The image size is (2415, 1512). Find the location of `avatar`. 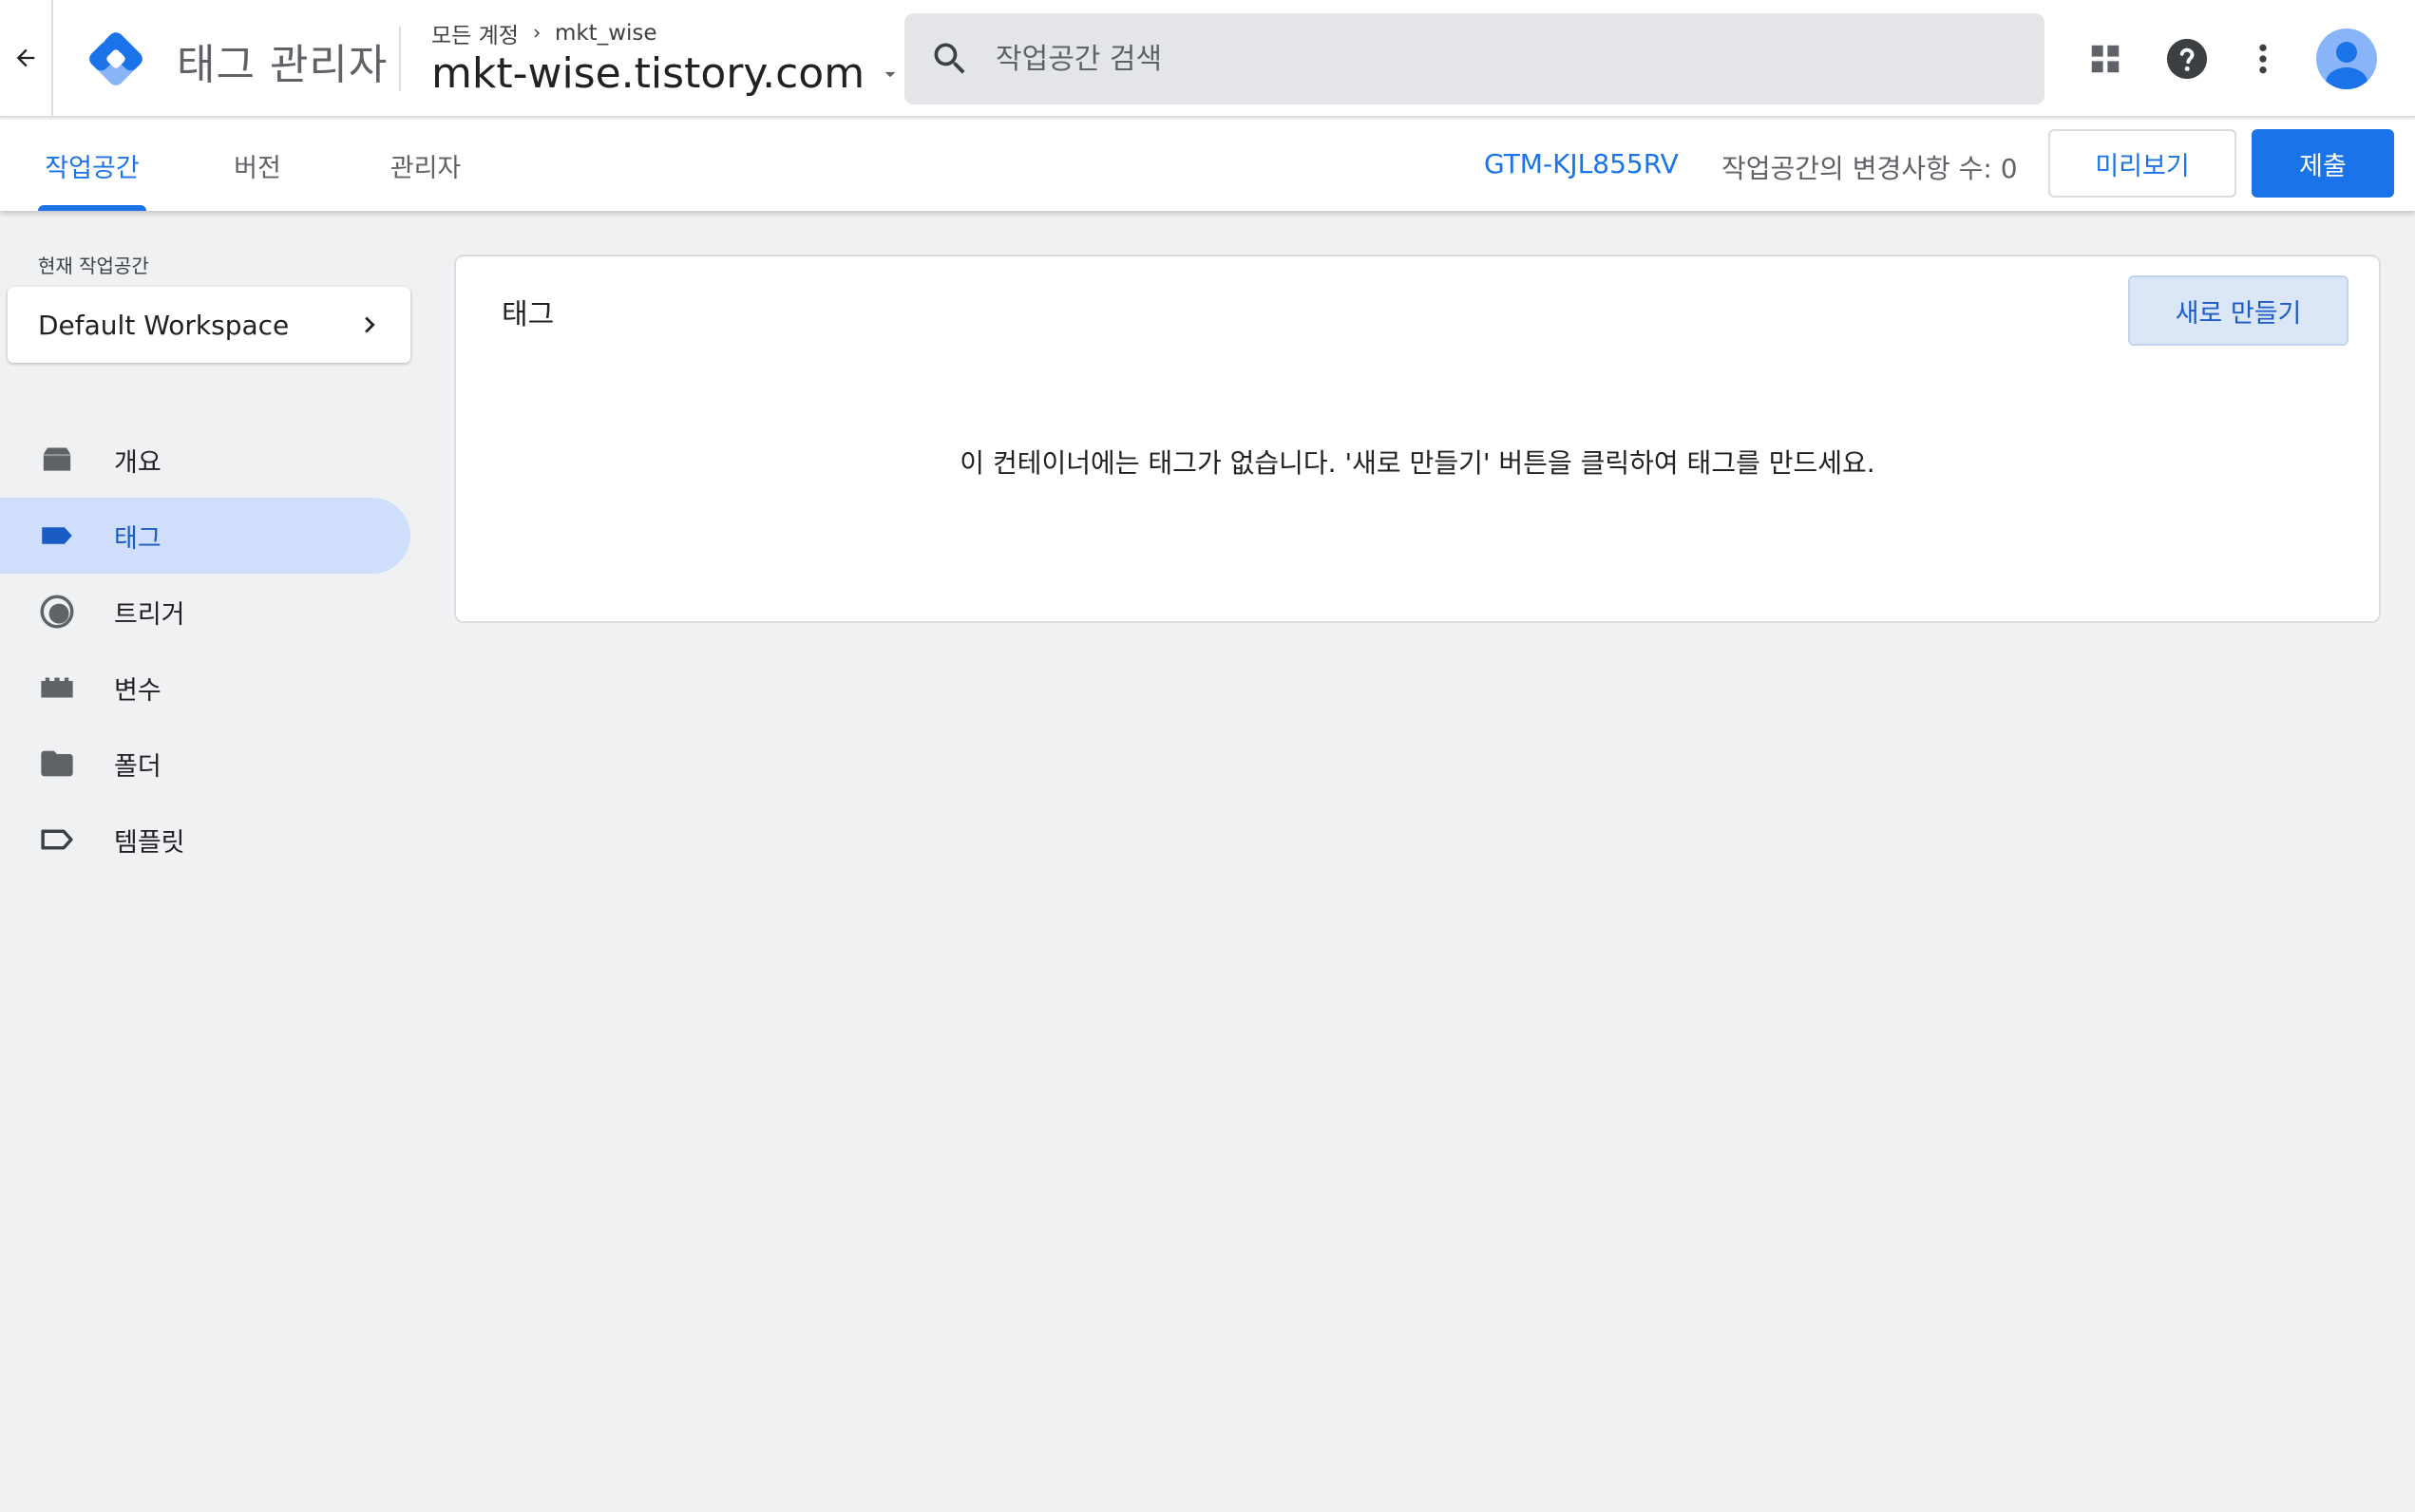

avatar is located at coordinates (2346, 59).